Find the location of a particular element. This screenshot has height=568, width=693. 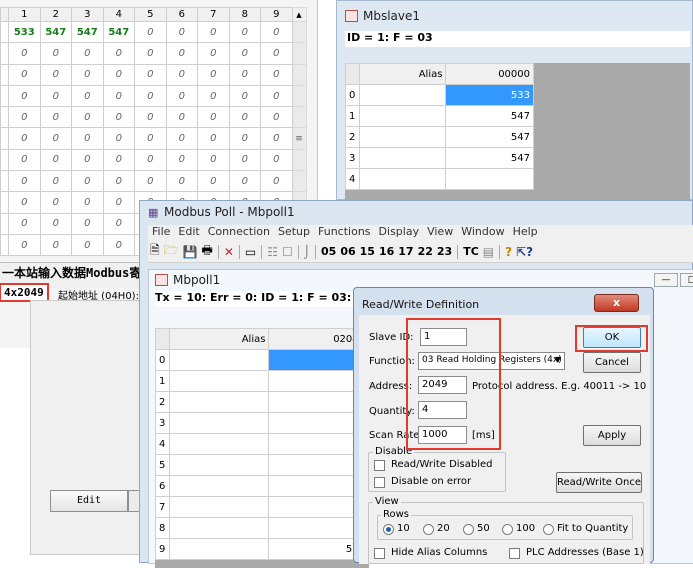

cancel-button: Cancel is located at coordinates (612, 362).